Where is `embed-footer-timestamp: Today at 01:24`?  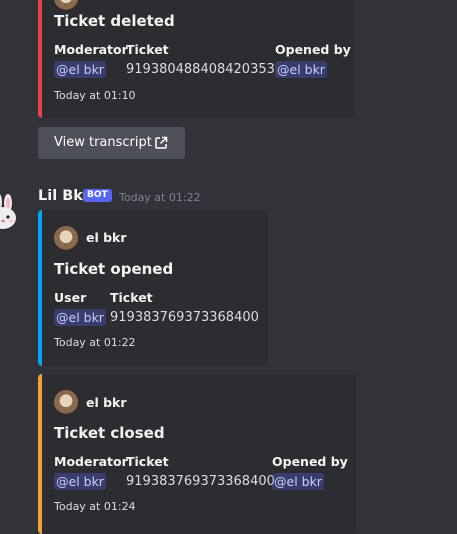
embed-footer-timestamp: Today at 01:24 is located at coordinates (95, 506).